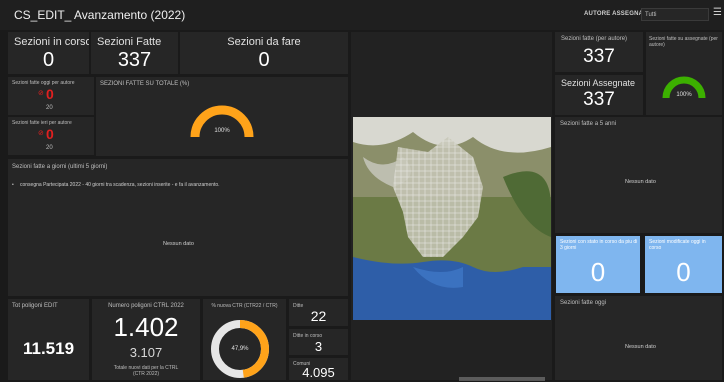 This screenshot has width=724, height=382. I want to click on kpi-comuni: Comuni 4.095, so click(318, 369).